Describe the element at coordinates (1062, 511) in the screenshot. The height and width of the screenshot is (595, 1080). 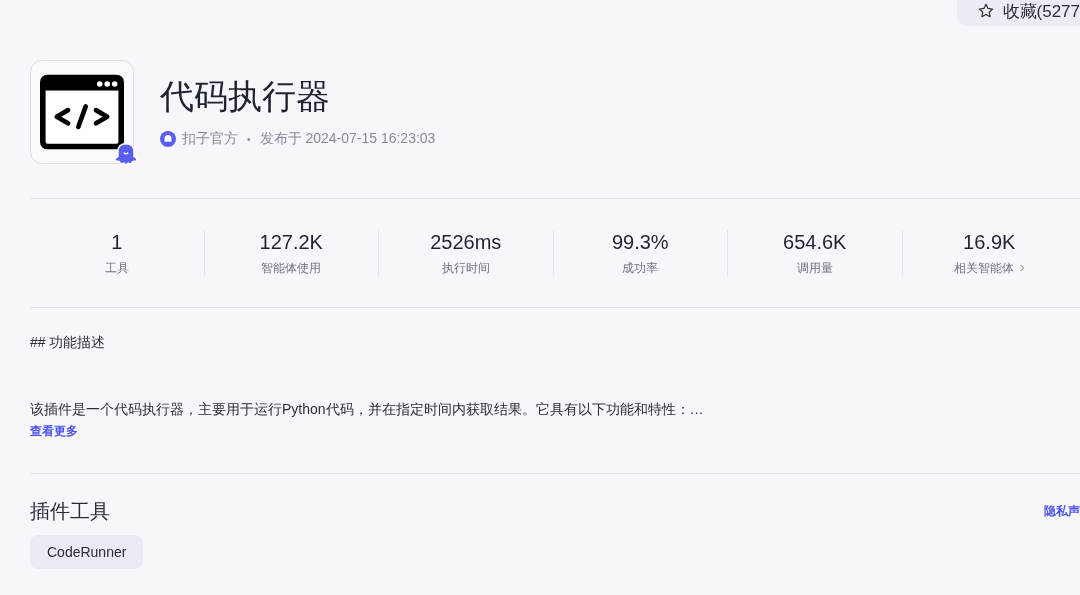
I see `privacy-link: 隐私声` at that location.